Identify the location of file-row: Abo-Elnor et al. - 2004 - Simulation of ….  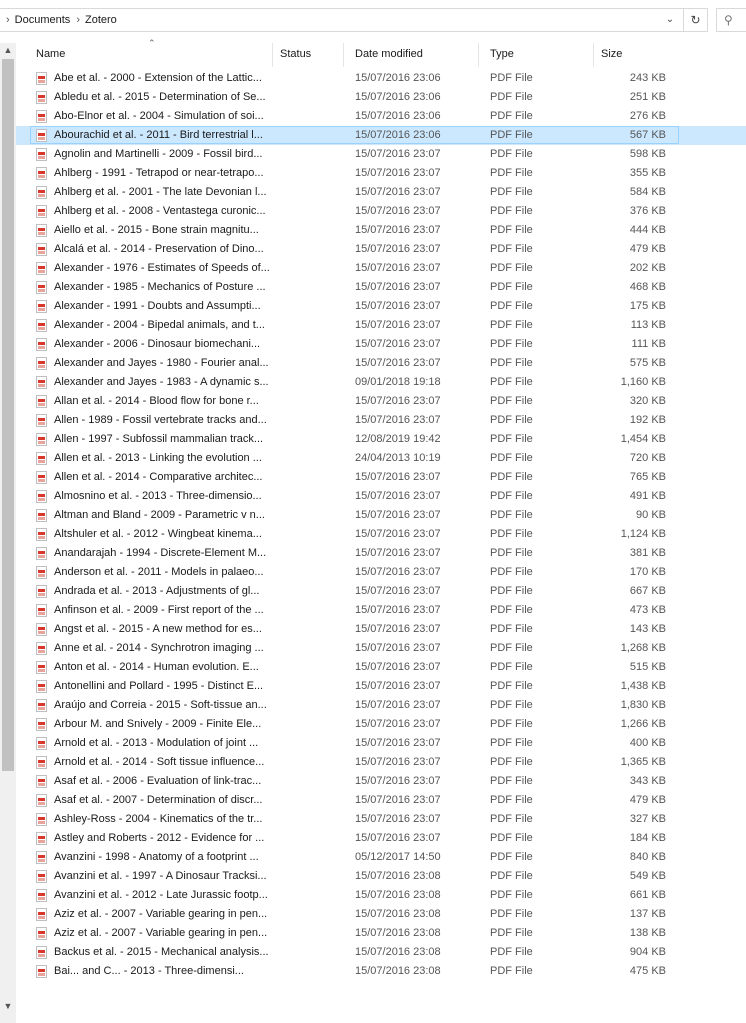
(381, 116).